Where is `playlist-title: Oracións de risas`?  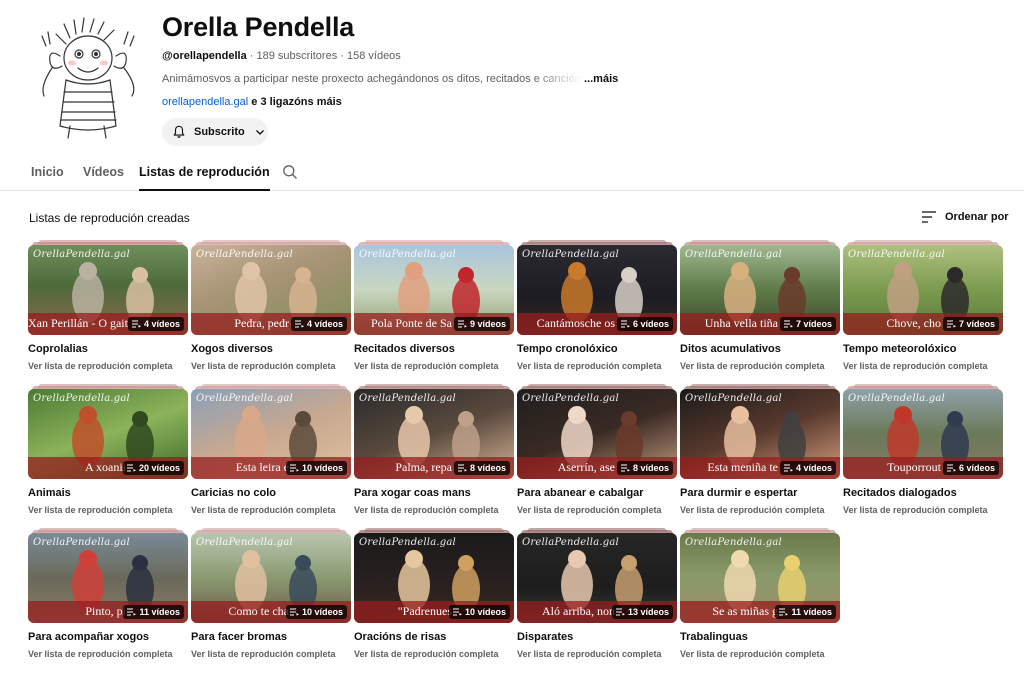
playlist-title: Oracións de risas is located at coordinates (400, 637).